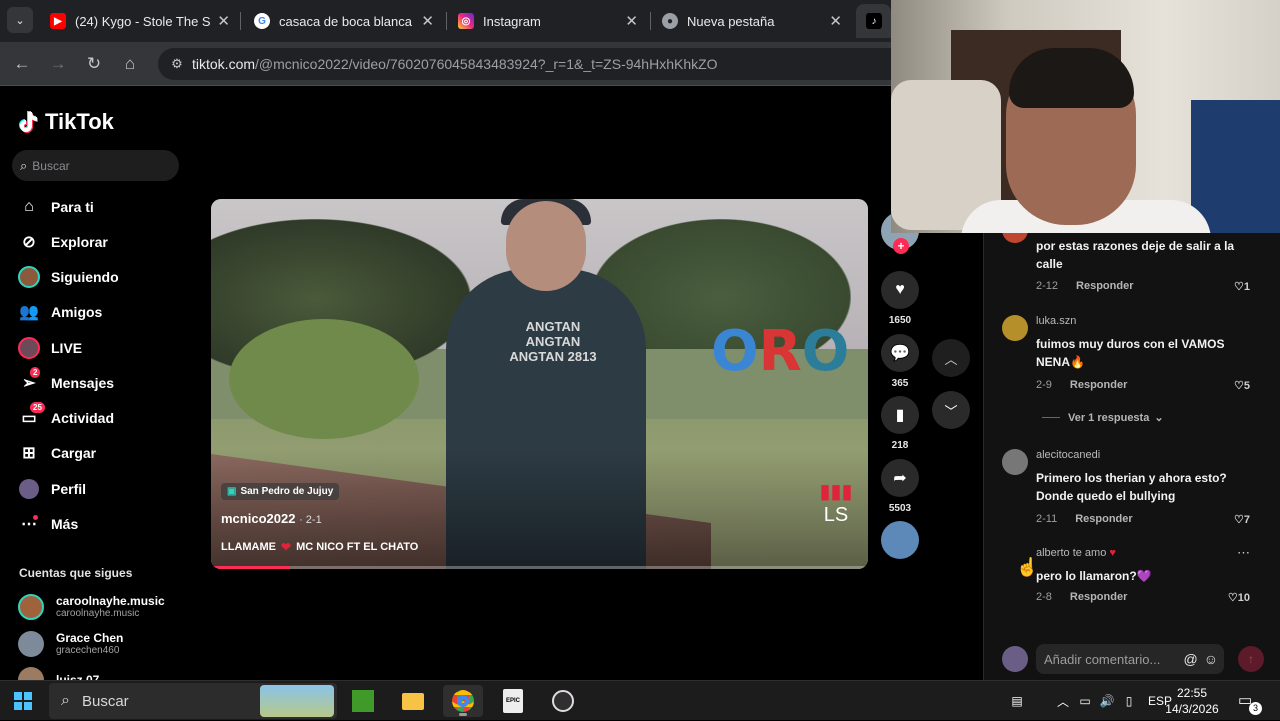 The height and width of the screenshot is (721, 1280). I want to click on browser-tab-instagram: ◎ Instagram ✕, so click(548, 21).